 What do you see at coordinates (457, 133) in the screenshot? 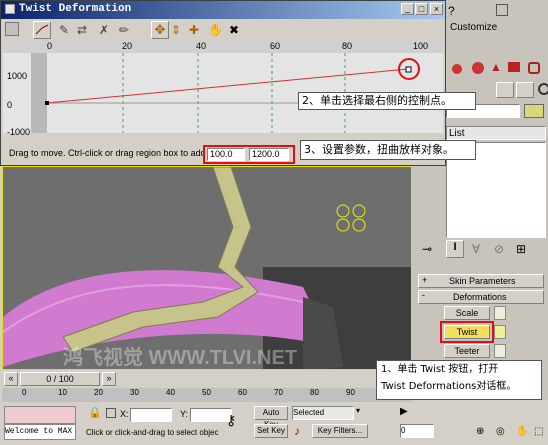
I see `modifier-list-label: List` at bounding box center [457, 133].